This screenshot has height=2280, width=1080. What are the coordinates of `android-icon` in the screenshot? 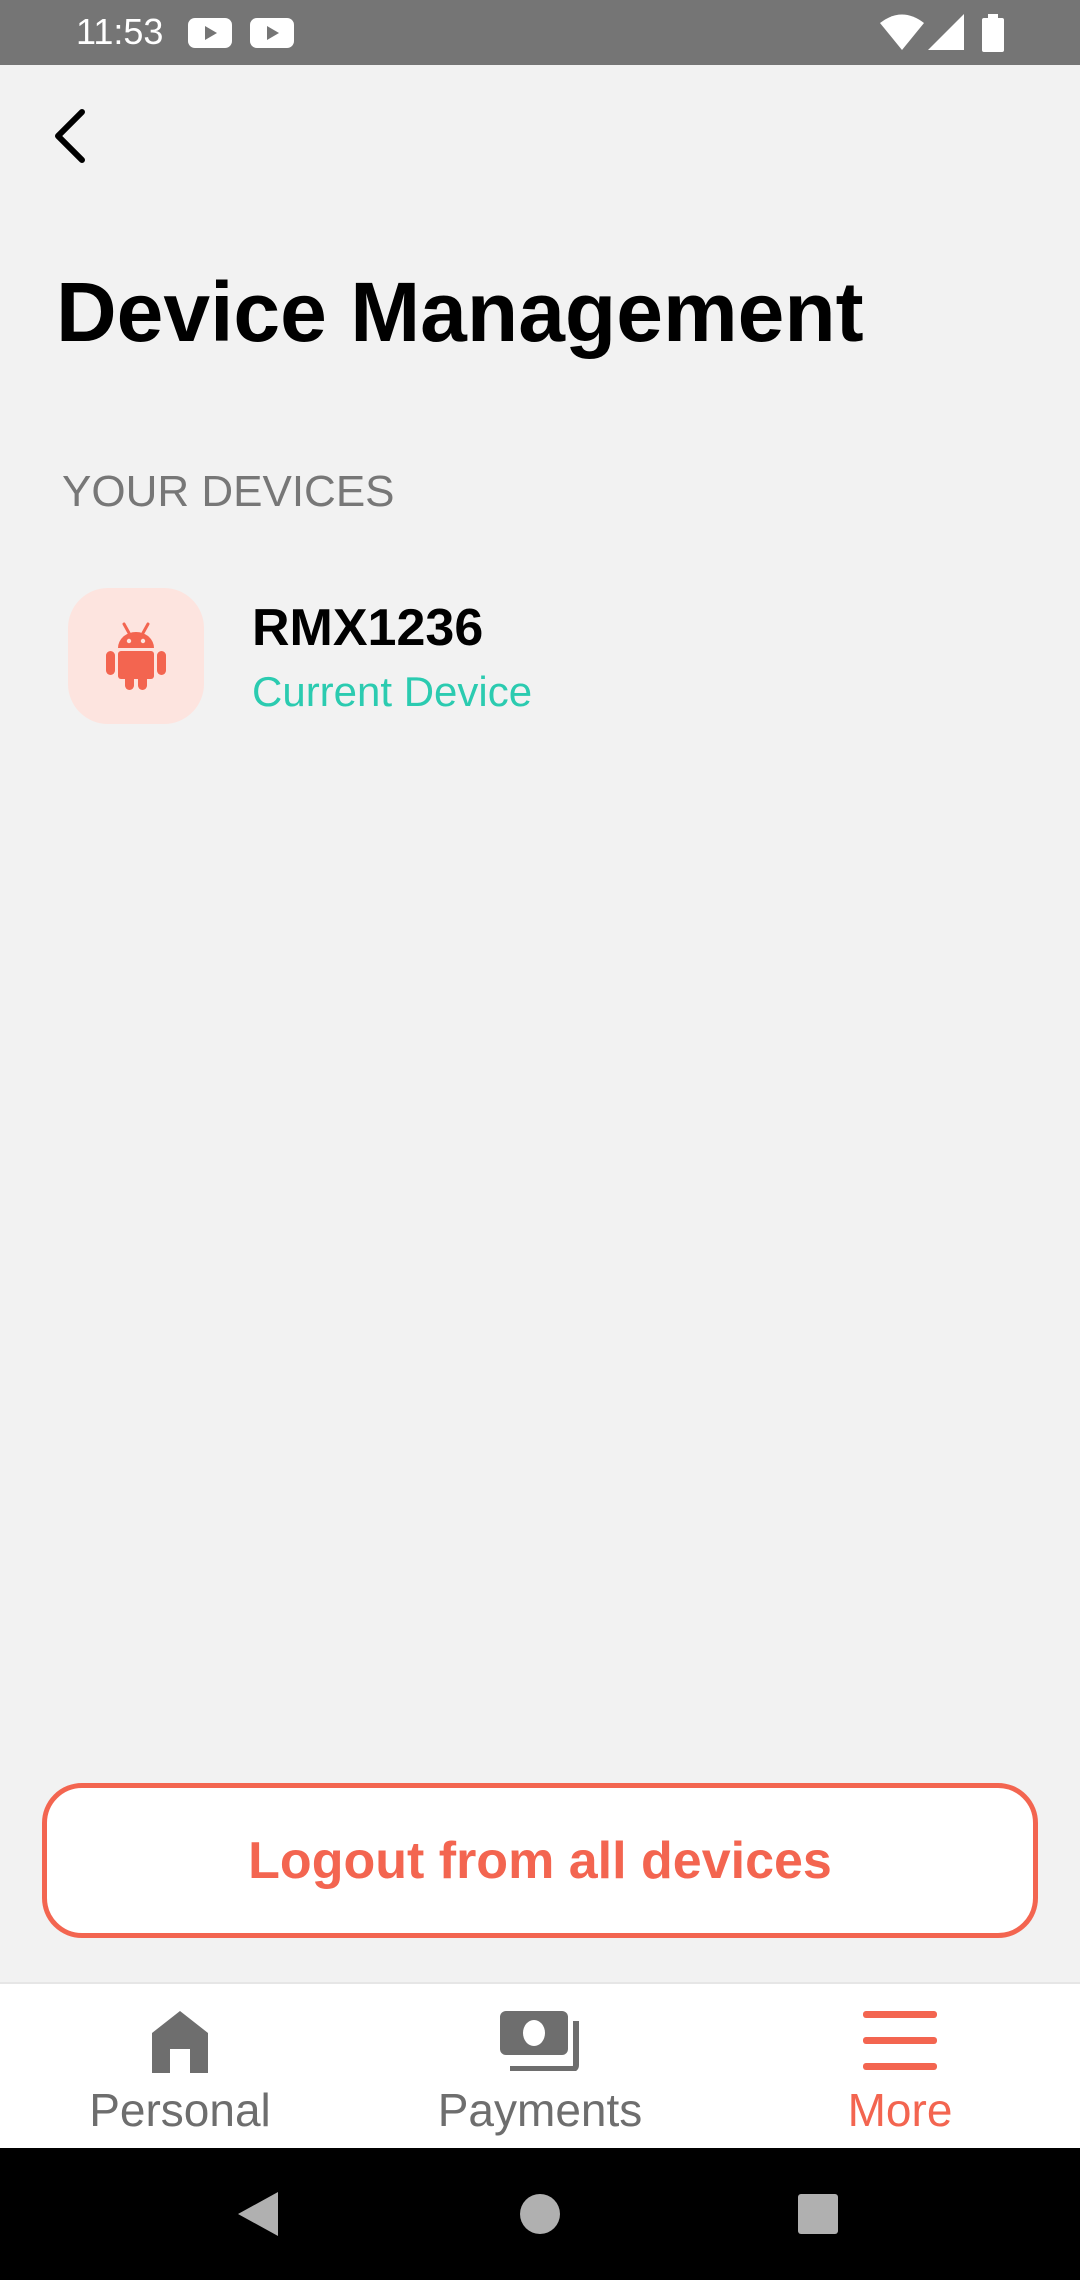 It's located at (136, 656).